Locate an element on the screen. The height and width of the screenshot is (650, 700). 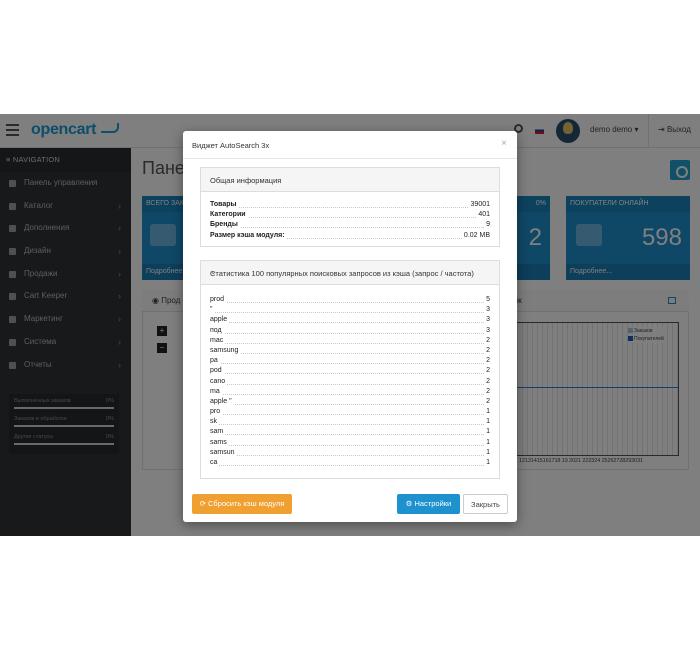
query-row: pro 1 is located at coordinates (350, 413).